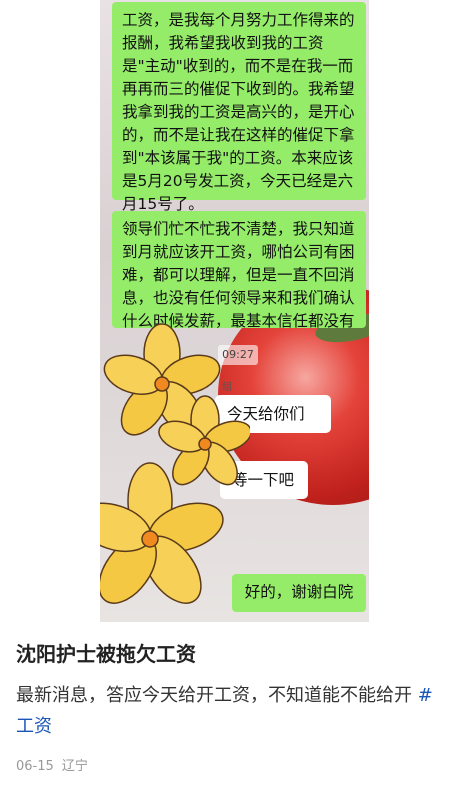  What do you see at coordinates (106, 654) in the screenshot?
I see `post-title: 沈阳护士被拖欠工资` at bounding box center [106, 654].